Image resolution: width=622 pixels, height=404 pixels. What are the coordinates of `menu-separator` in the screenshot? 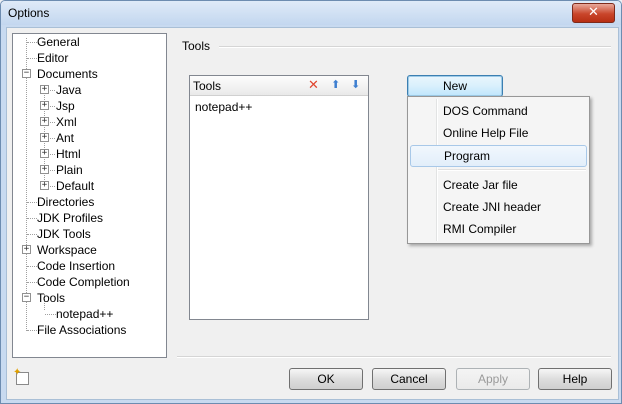 It's located at (512, 170).